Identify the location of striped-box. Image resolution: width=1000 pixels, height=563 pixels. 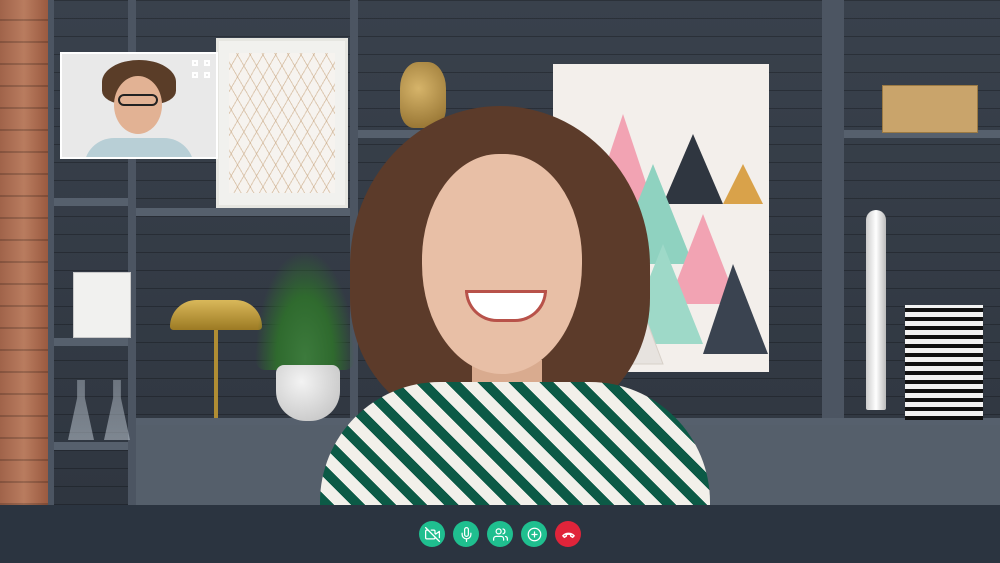
(944, 362).